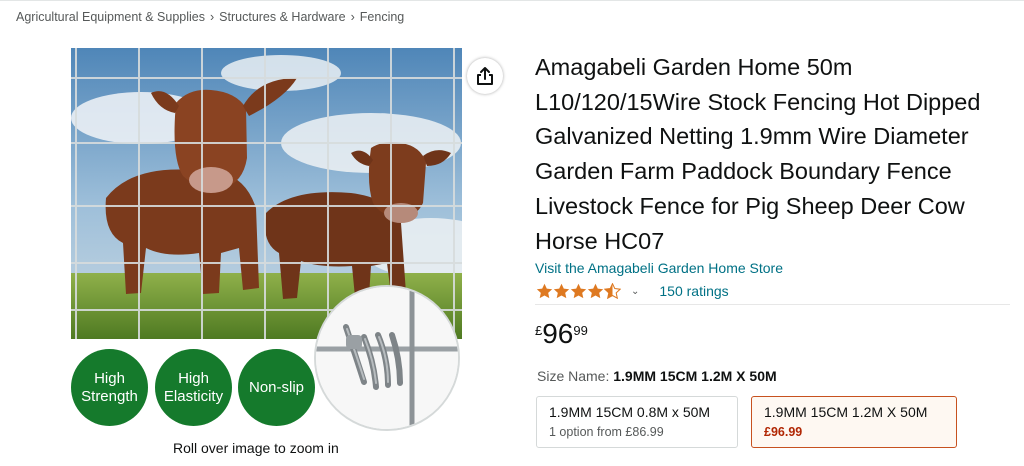  I want to click on price-symbol: £, so click(539, 330).